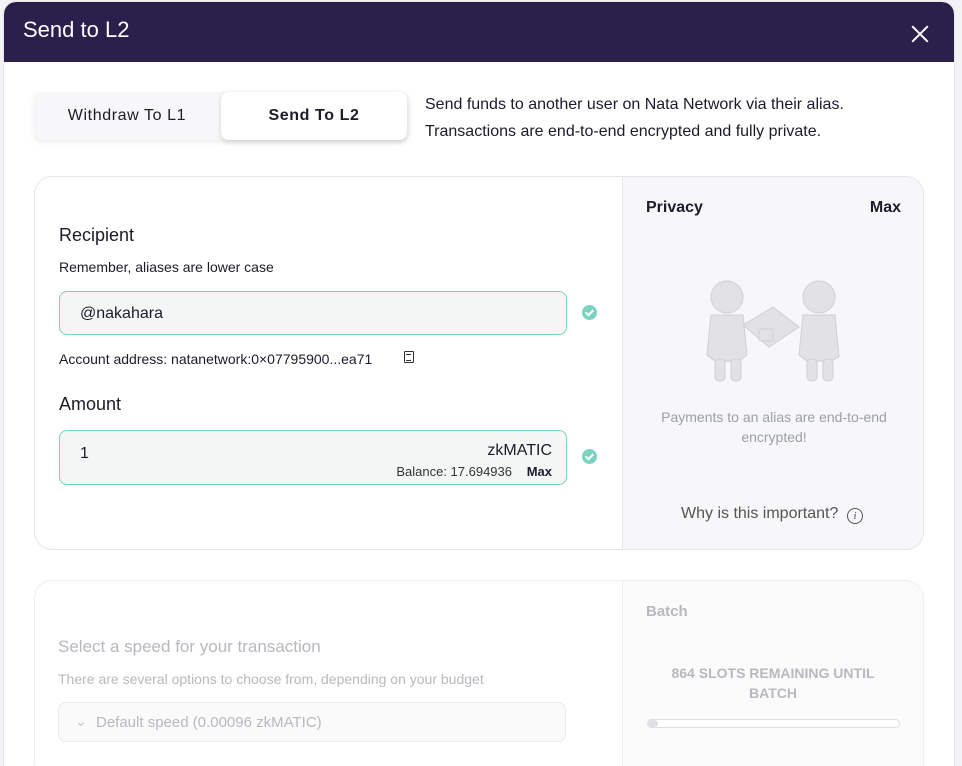  What do you see at coordinates (479, 32) in the screenshot?
I see `modal-header: Send to L2` at bounding box center [479, 32].